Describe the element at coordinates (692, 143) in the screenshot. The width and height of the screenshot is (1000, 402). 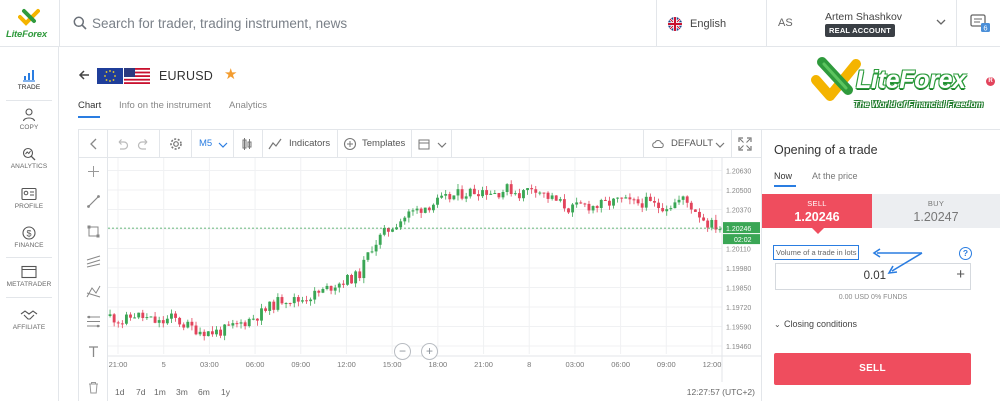
I see `layout-selector: DEFAULT` at that location.